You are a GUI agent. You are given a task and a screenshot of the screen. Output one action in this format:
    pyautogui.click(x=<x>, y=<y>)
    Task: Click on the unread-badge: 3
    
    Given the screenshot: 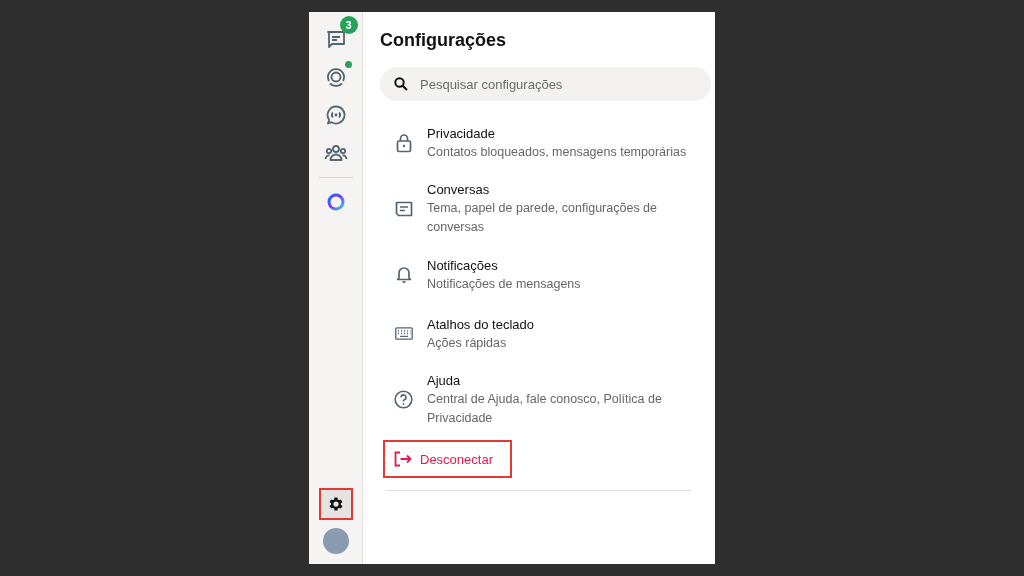 What is the action you would take?
    pyautogui.click(x=348, y=25)
    